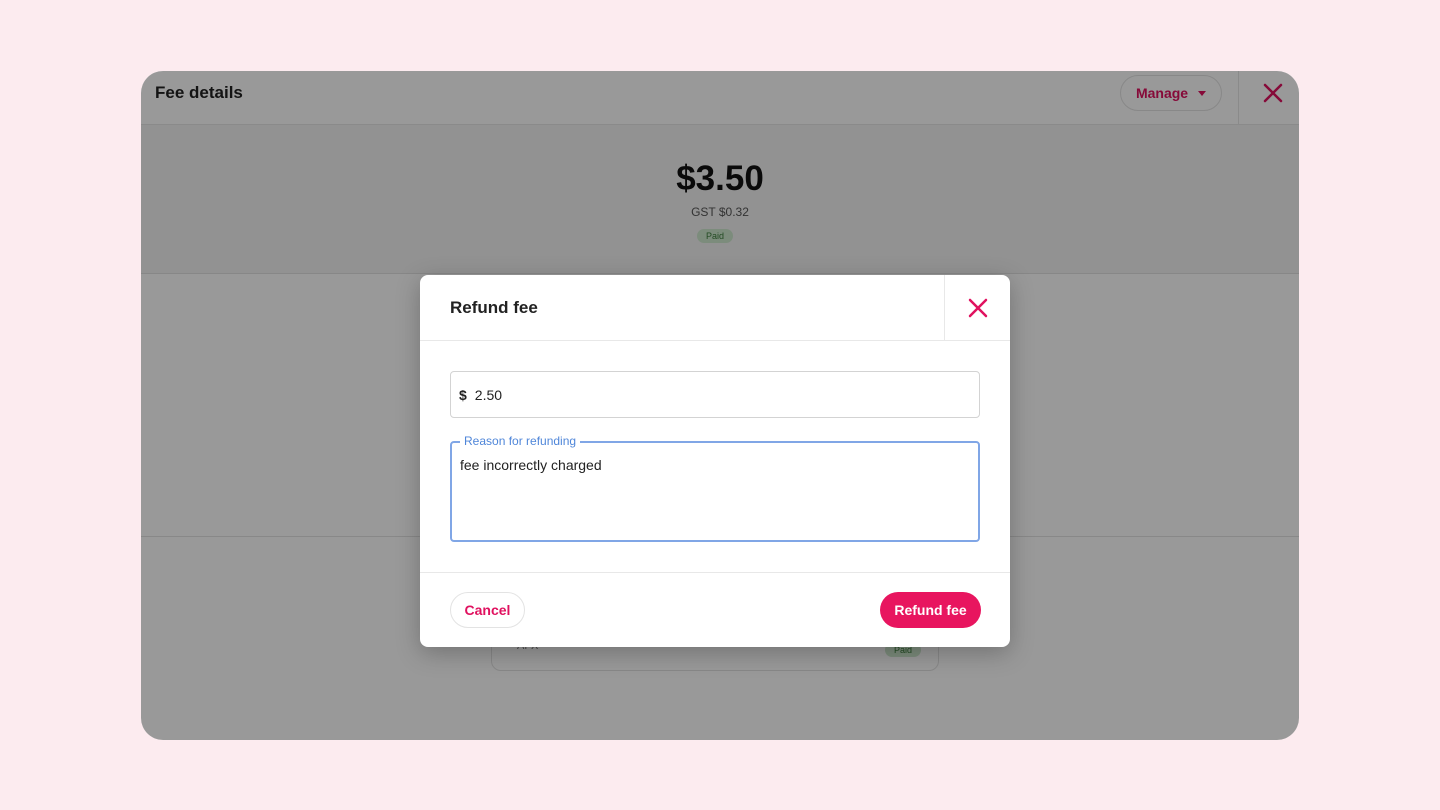  What do you see at coordinates (520, 441) in the screenshot?
I see `refund-reason-label: Reason for refunding` at bounding box center [520, 441].